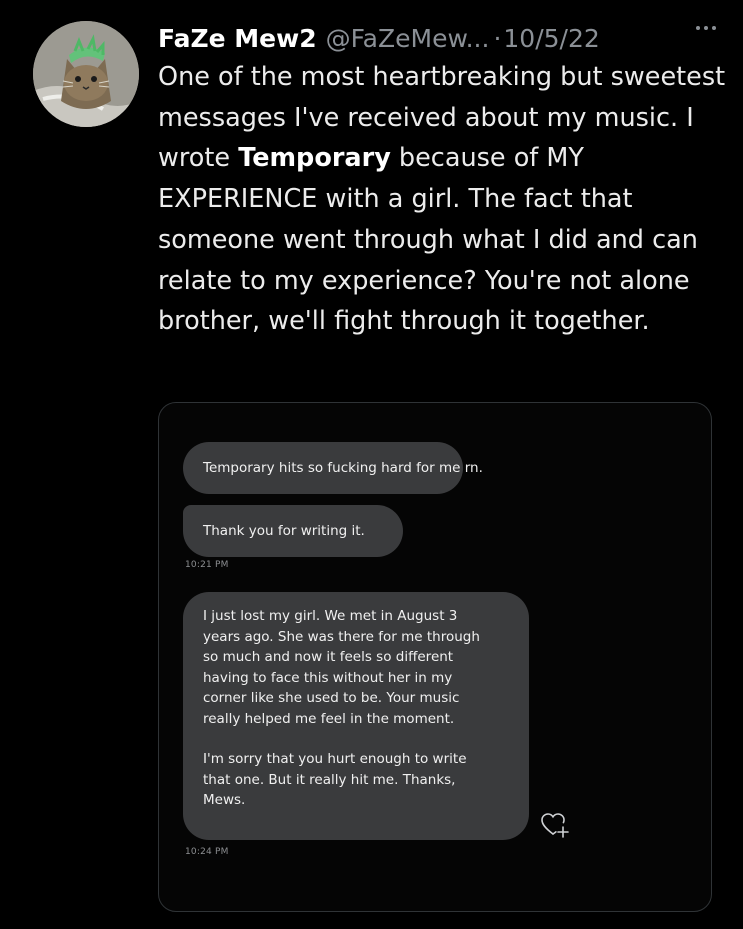 This screenshot has width=743, height=929. Describe the element at coordinates (328, 657) in the screenshot. I see `message-line: so much and now it feels so different` at that location.